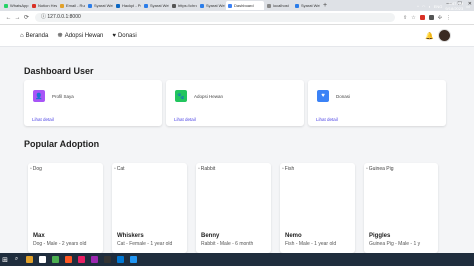 The image size is (474, 266). I want to click on card-label: Adopsi Hewan, so click(209, 96).